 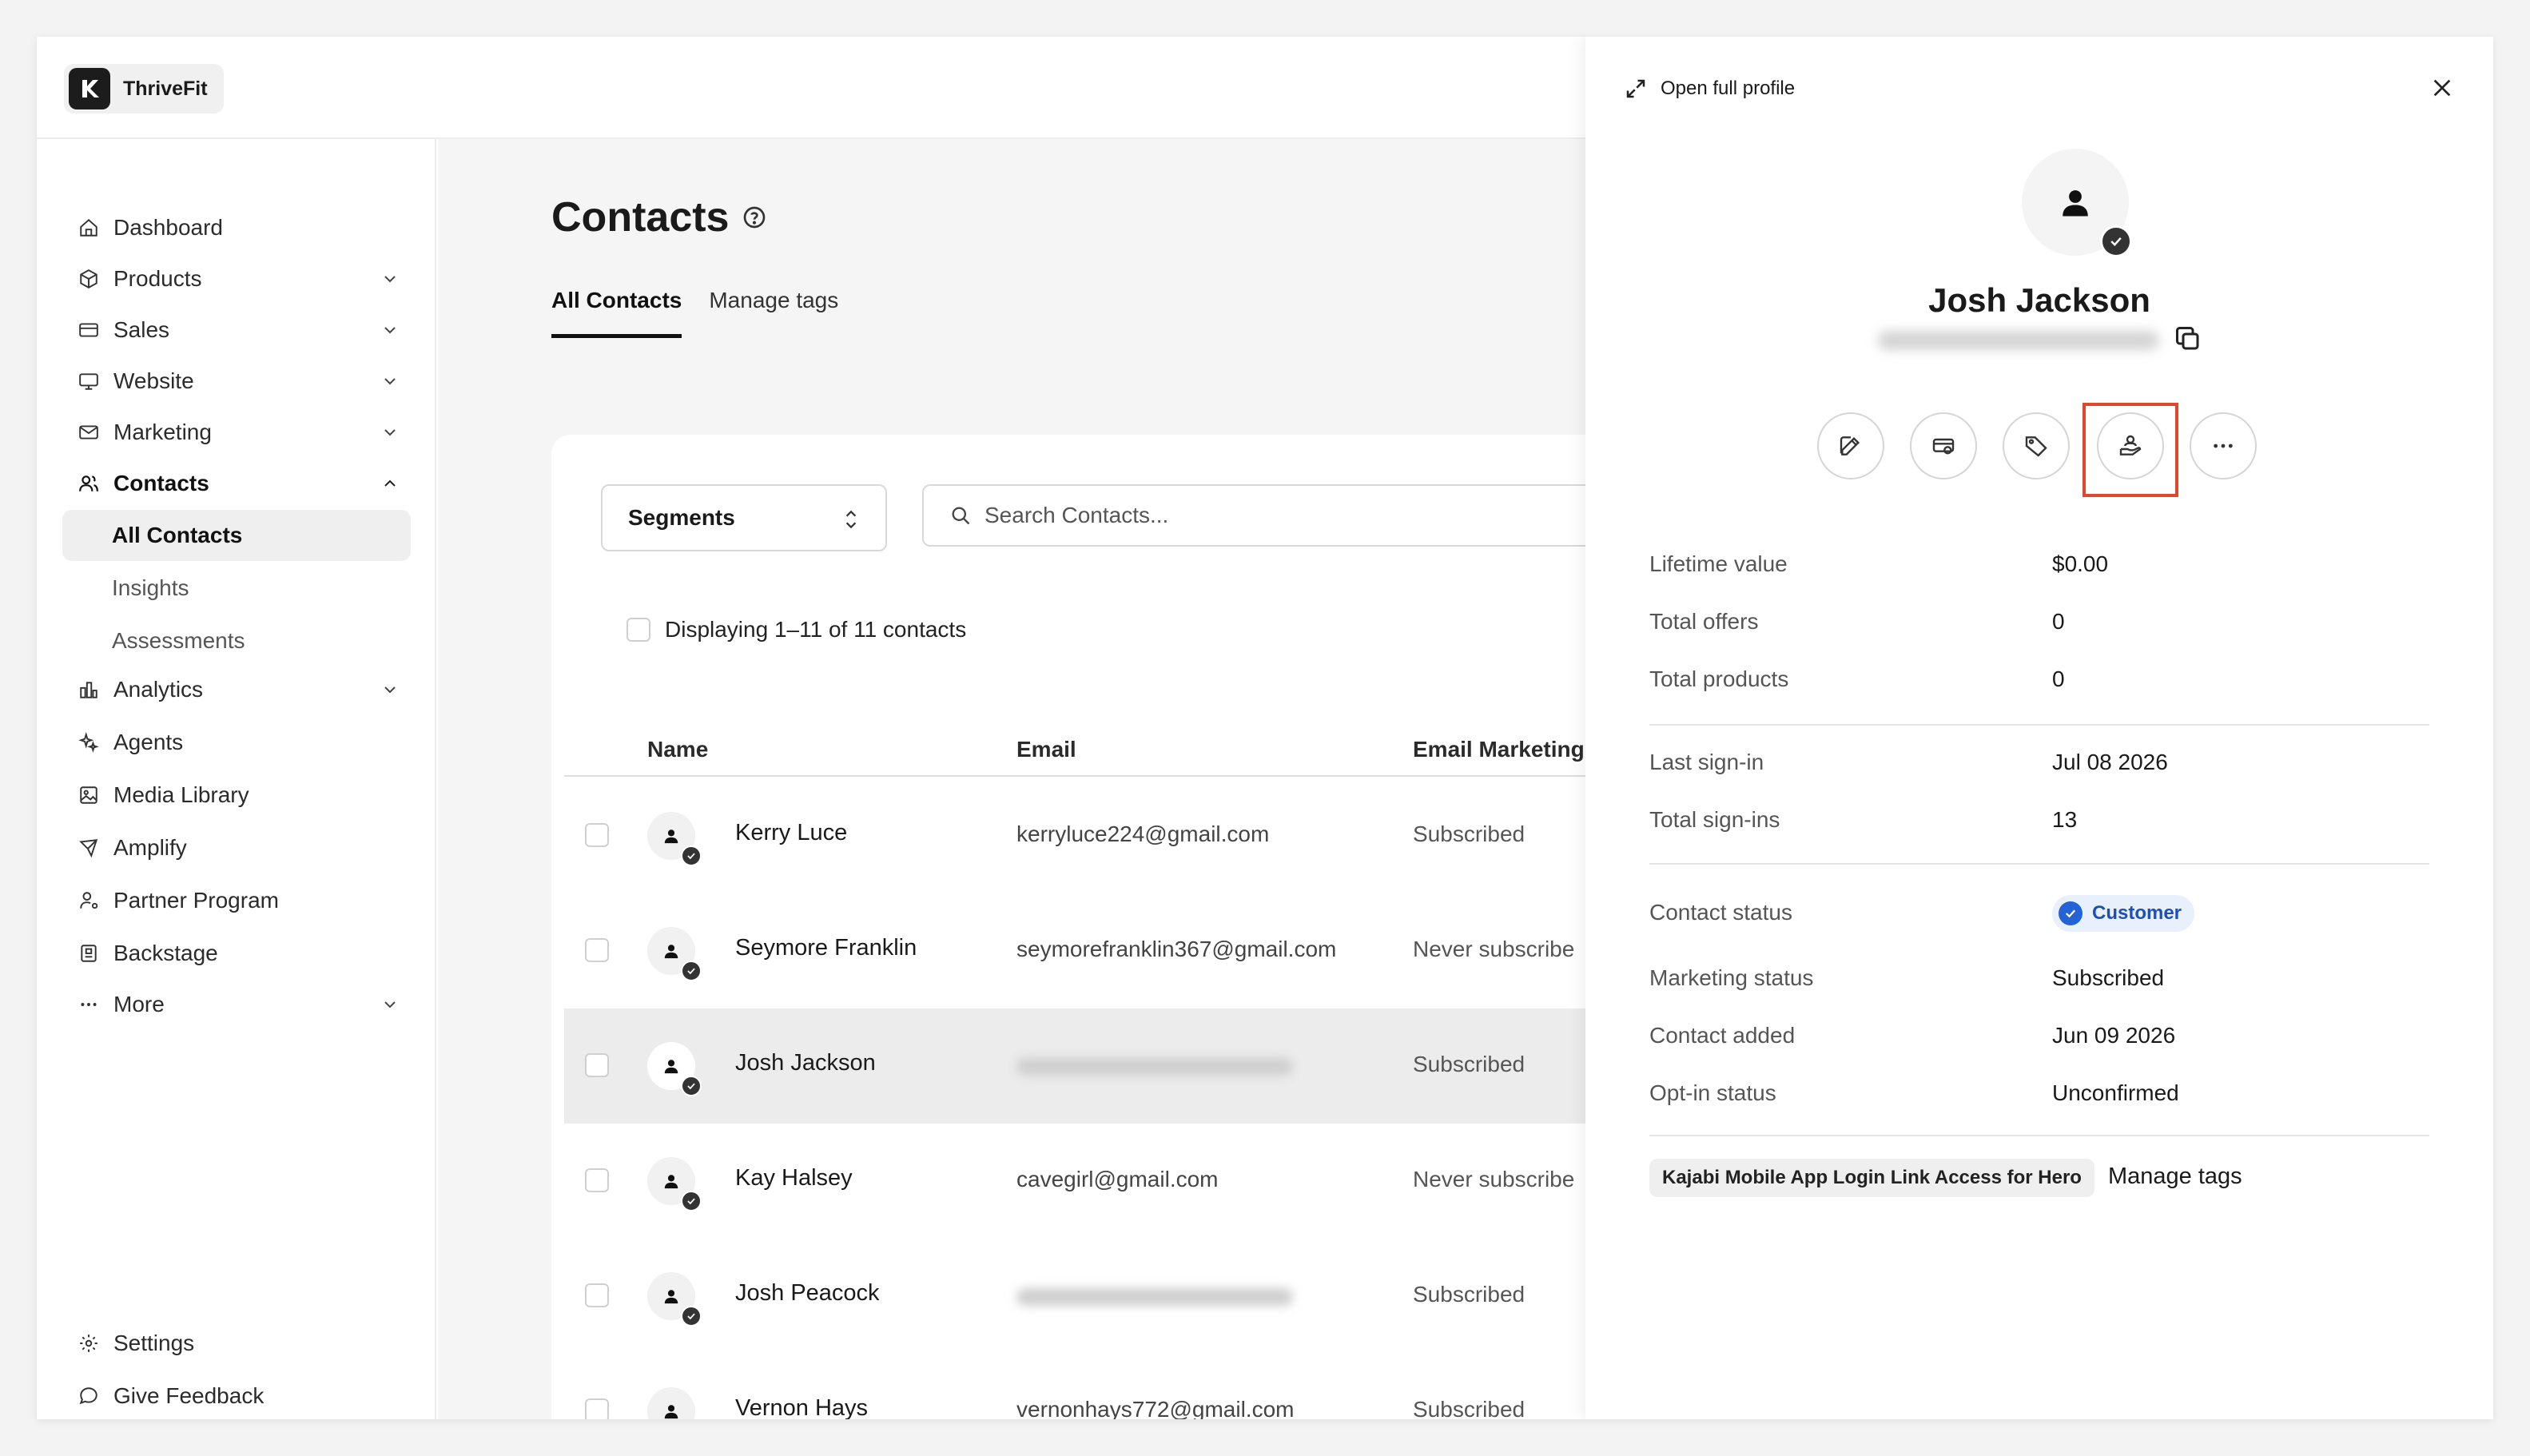 What do you see at coordinates (754, 217) in the screenshot?
I see `help-icon` at bounding box center [754, 217].